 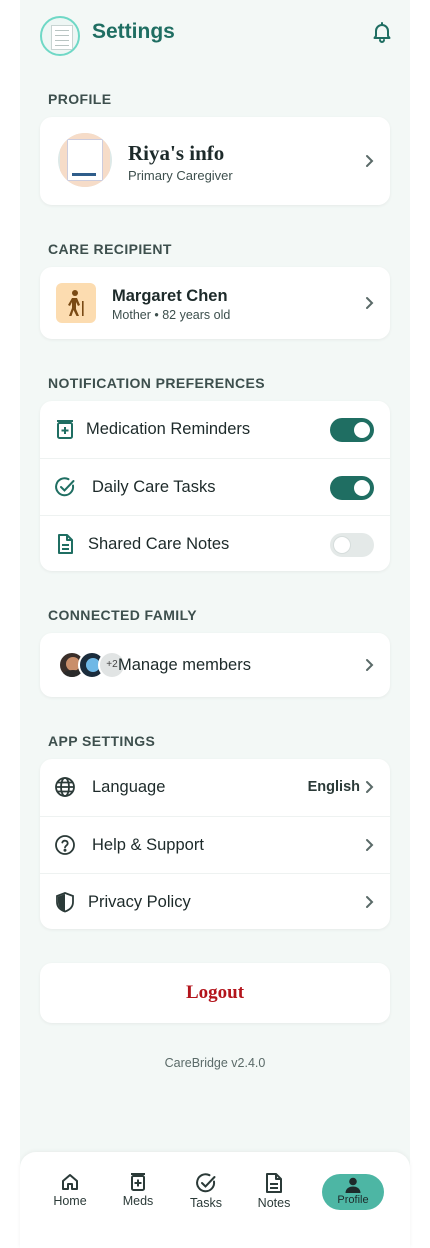 What do you see at coordinates (157, 383) in the screenshot?
I see `section-label-notifications: NOTIFICATION PREFERENCES` at bounding box center [157, 383].